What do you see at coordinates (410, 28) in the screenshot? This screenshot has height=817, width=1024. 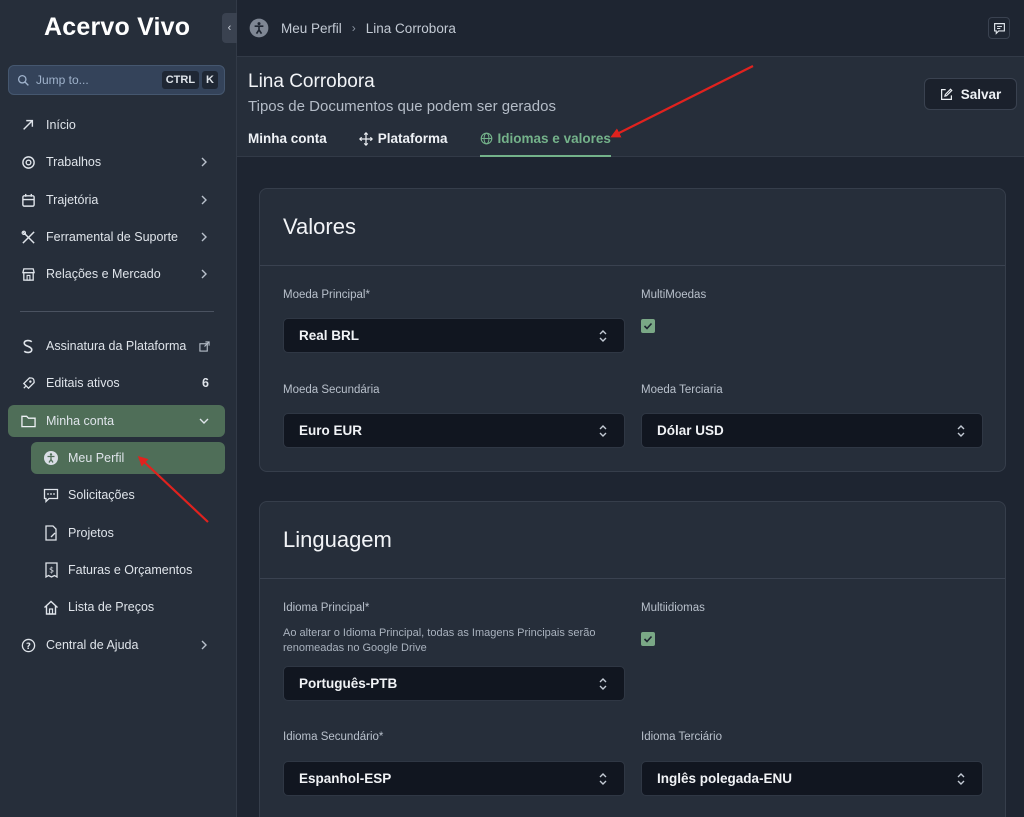 I see `breadcrumb-current: Lina Corrobora` at bounding box center [410, 28].